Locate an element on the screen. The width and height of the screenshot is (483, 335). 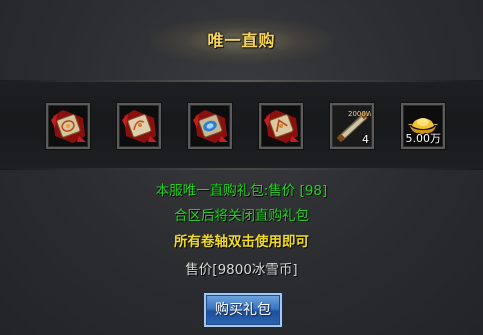
usage-hint-line: 所有卷轴双击使用即可 is located at coordinates (241, 242).